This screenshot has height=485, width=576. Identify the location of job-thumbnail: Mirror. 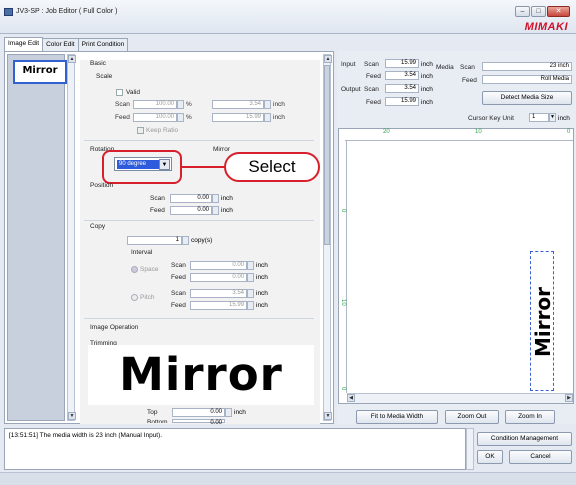
(40, 72).